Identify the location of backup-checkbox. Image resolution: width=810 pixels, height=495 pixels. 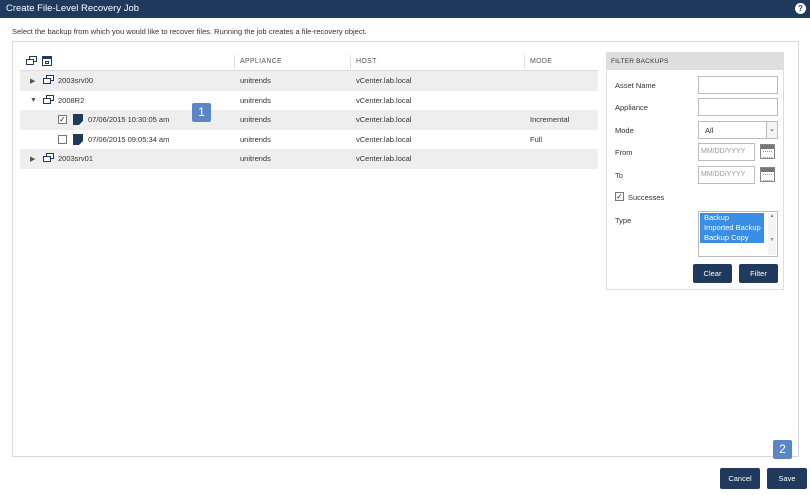
(62, 139).